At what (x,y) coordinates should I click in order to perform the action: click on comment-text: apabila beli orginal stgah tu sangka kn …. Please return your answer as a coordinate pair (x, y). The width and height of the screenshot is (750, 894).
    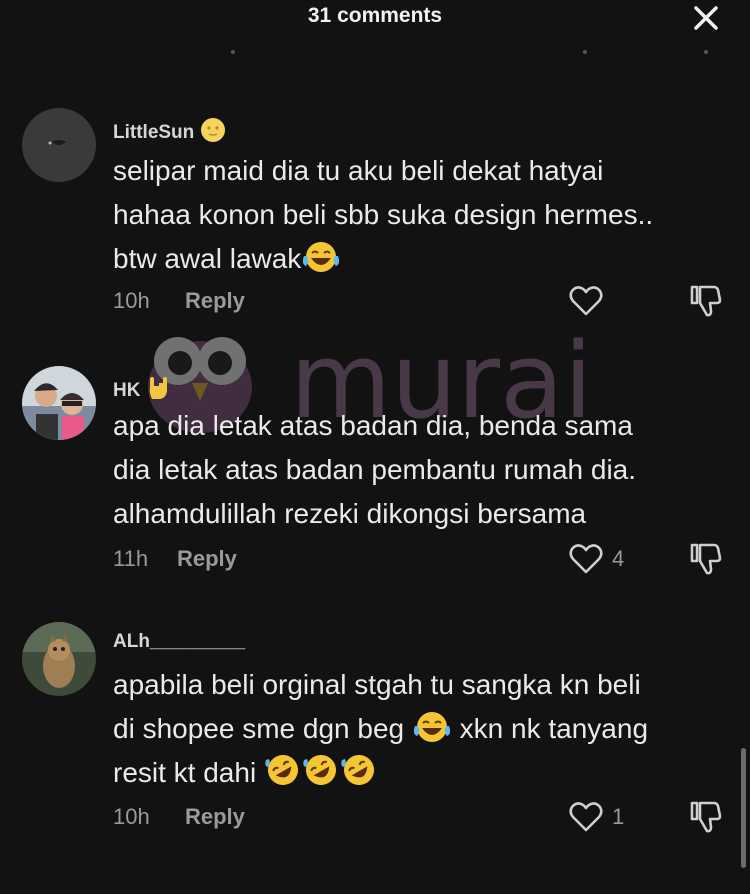
    Looking at the image, I should click on (423, 729).